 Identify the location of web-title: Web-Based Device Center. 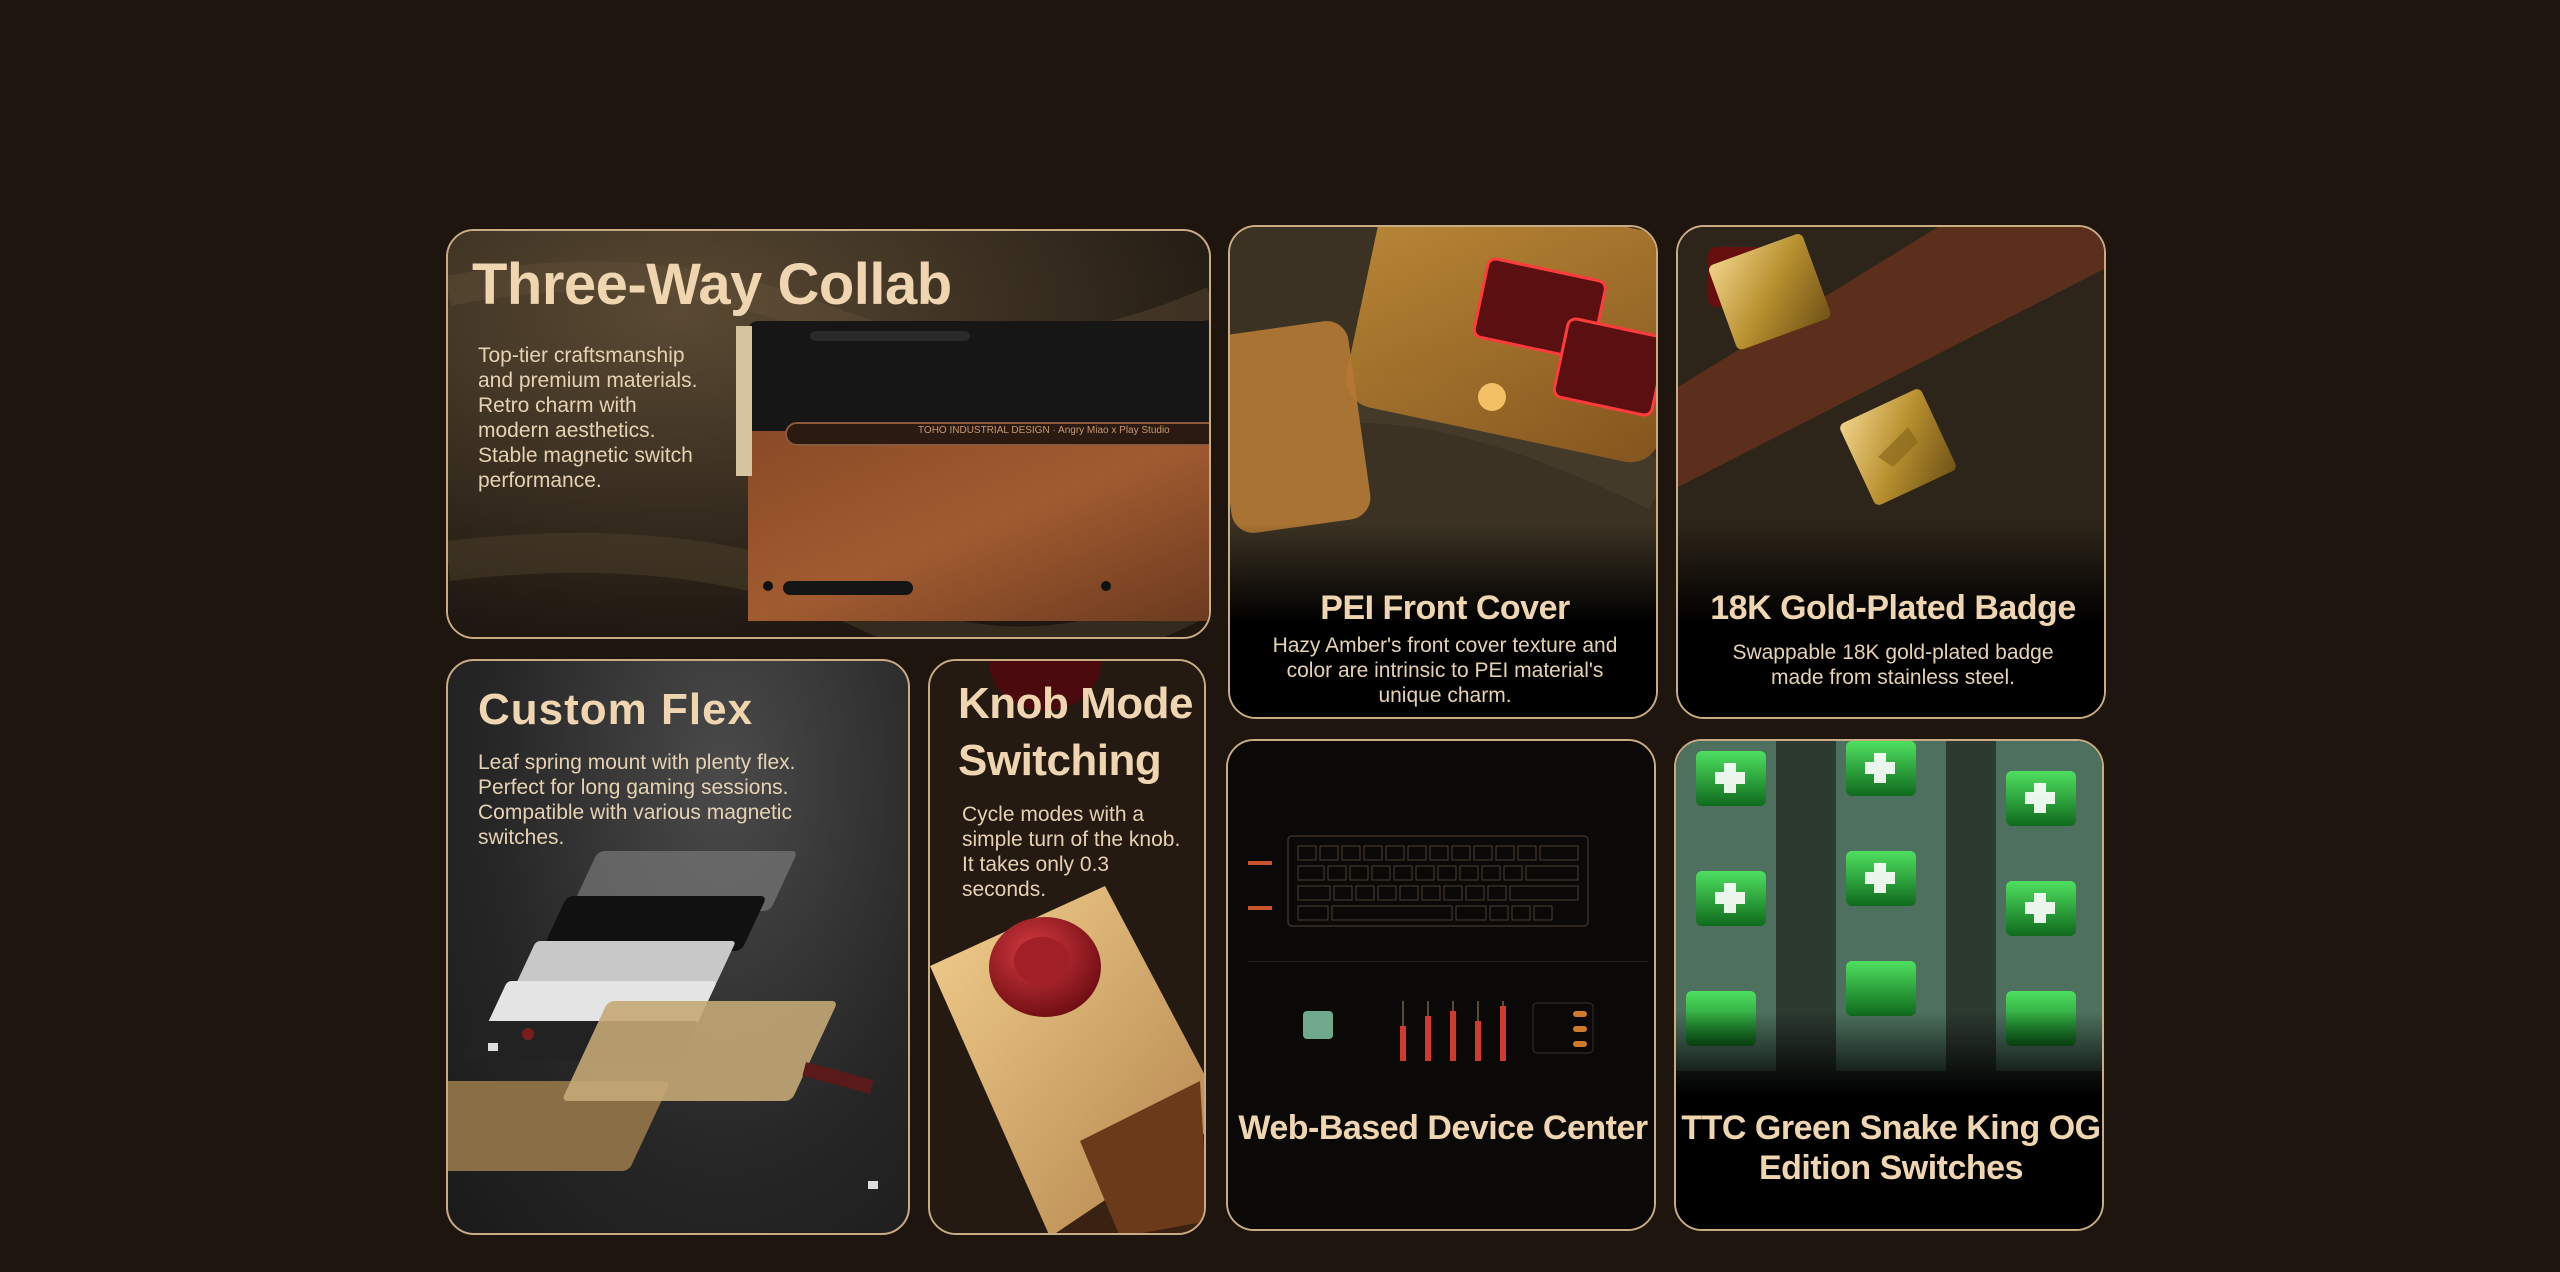
(1443, 1128).